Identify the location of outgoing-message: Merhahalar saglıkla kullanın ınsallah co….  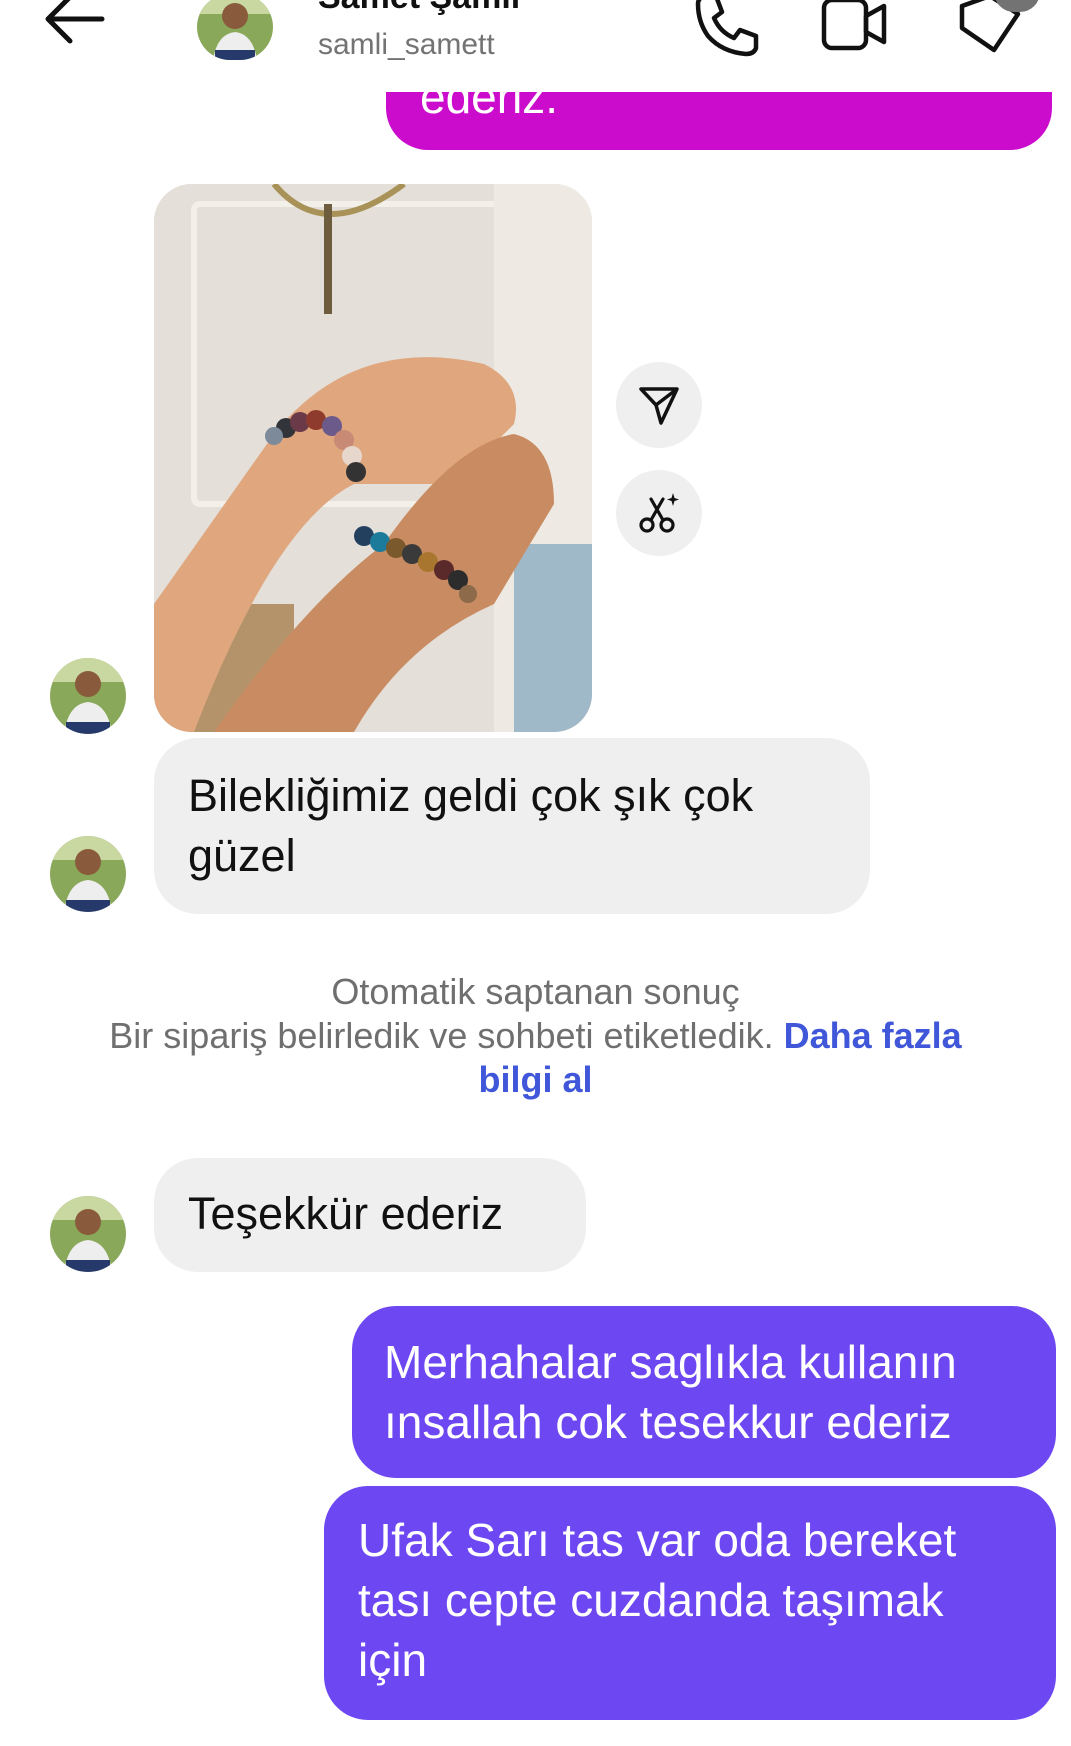
(704, 1392).